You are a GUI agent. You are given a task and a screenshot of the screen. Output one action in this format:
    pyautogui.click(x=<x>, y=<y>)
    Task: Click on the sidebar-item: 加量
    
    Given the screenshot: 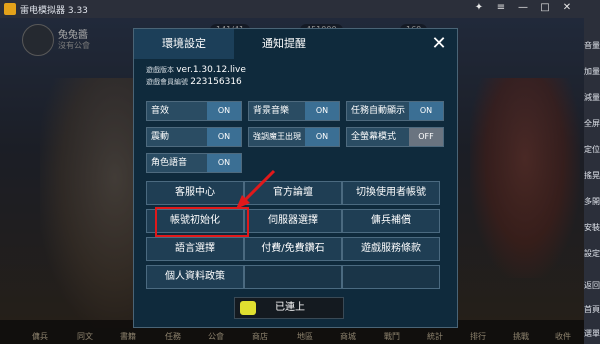 What is the action you would take?
    pyautogui.click(x=592, y=71)
    